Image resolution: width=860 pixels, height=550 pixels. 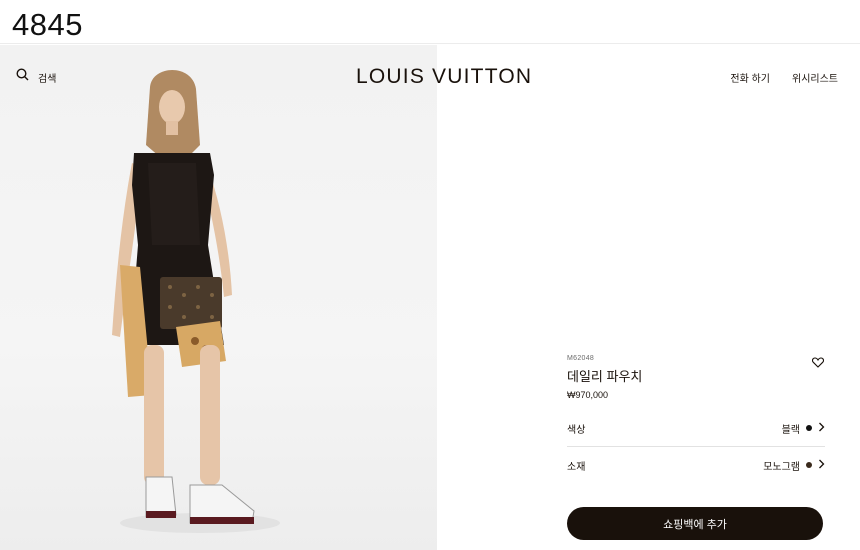 I want to click on color-swatch, so click(x=809, y=428).